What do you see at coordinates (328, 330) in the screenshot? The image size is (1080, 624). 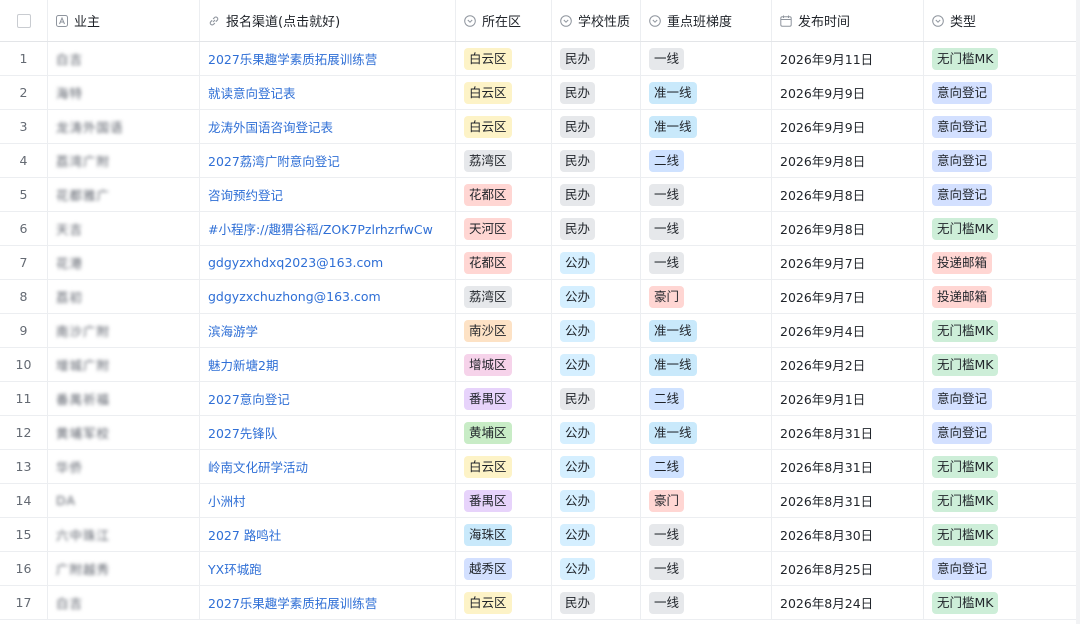 I see `channel-cell: 滨海游学` at bounding box center [328, 330].